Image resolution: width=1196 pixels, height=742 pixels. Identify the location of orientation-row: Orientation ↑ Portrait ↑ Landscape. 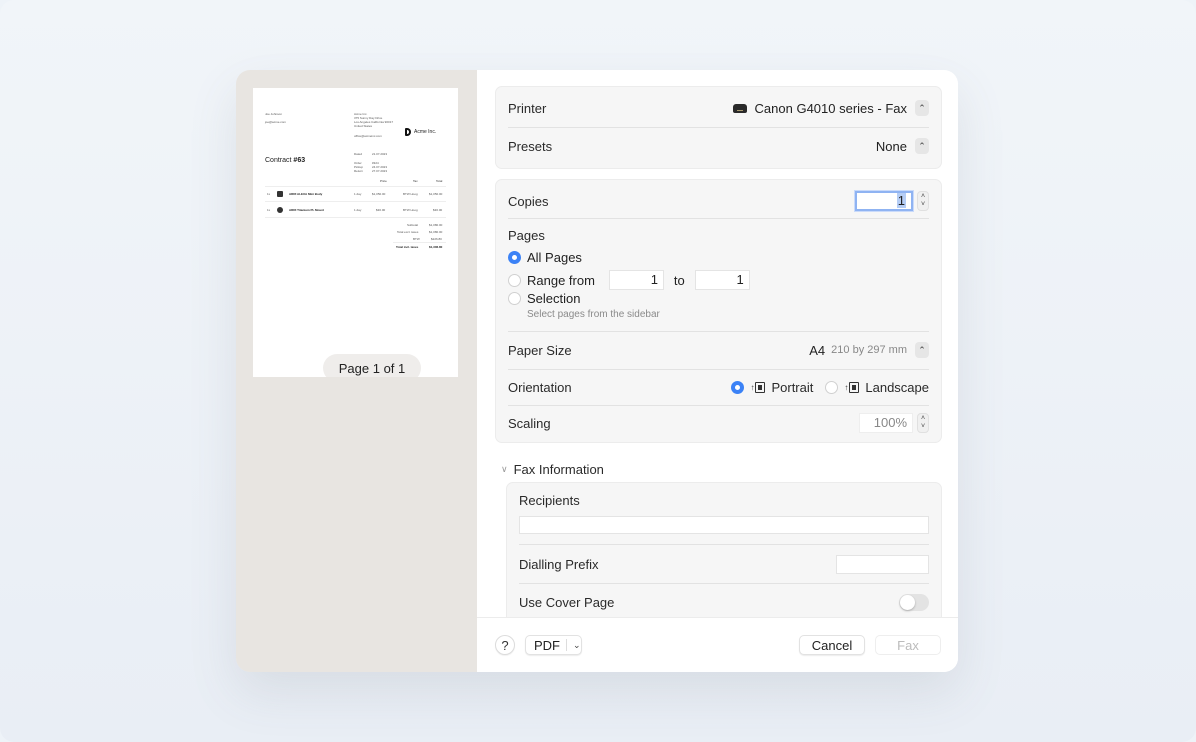
(718, 387).